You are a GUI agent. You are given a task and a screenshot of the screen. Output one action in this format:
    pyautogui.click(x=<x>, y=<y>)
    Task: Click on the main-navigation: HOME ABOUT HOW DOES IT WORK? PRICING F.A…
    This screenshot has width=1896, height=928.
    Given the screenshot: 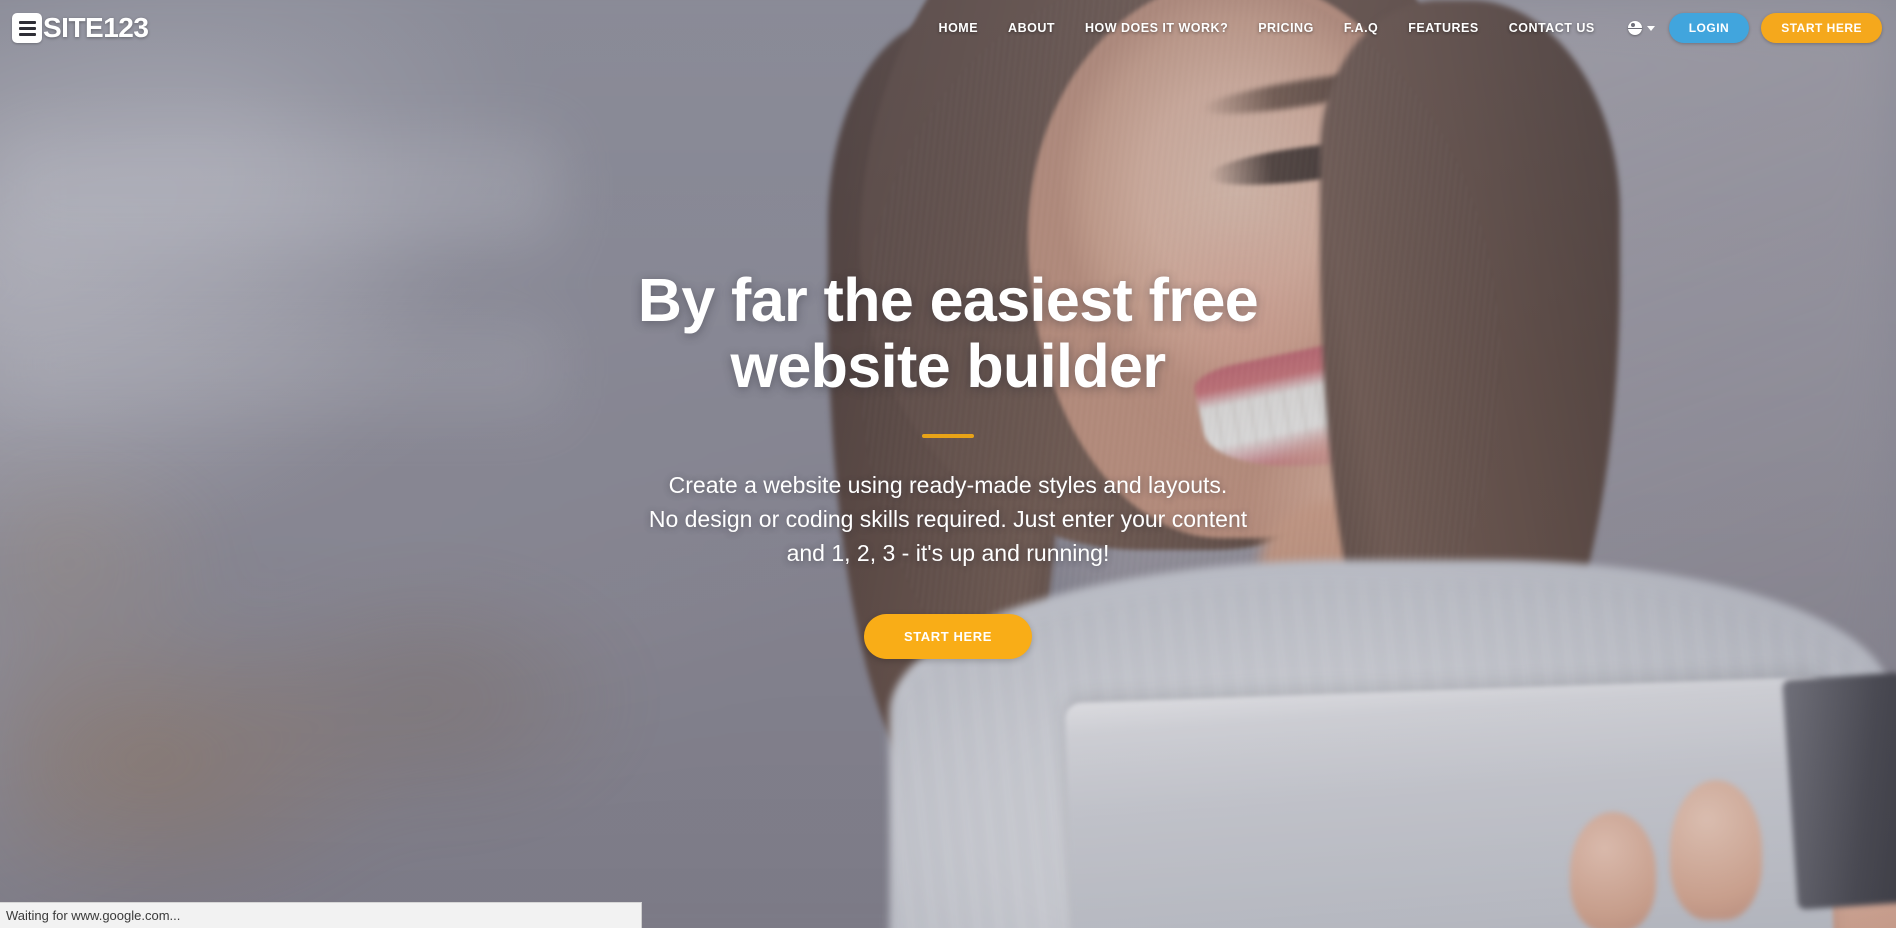 What is the action you would take?
    pyautogui.click(x=1403, y=28)
    